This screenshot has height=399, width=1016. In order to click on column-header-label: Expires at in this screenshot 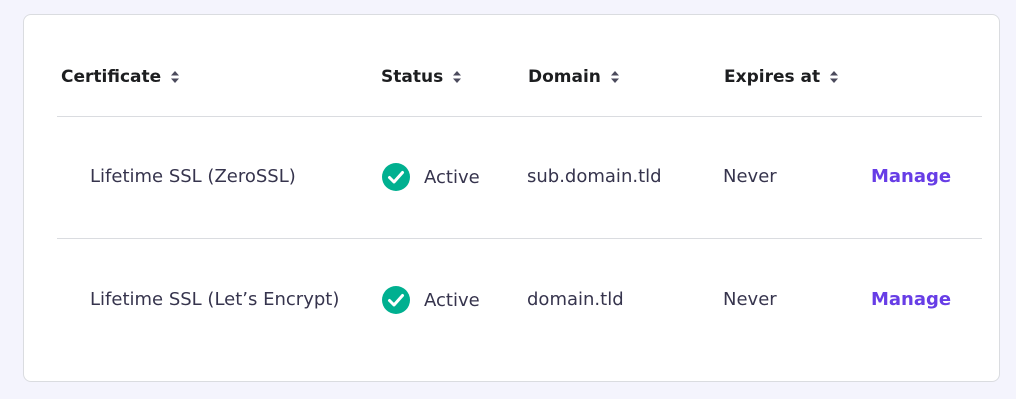, I will do `click(772, 77)`.